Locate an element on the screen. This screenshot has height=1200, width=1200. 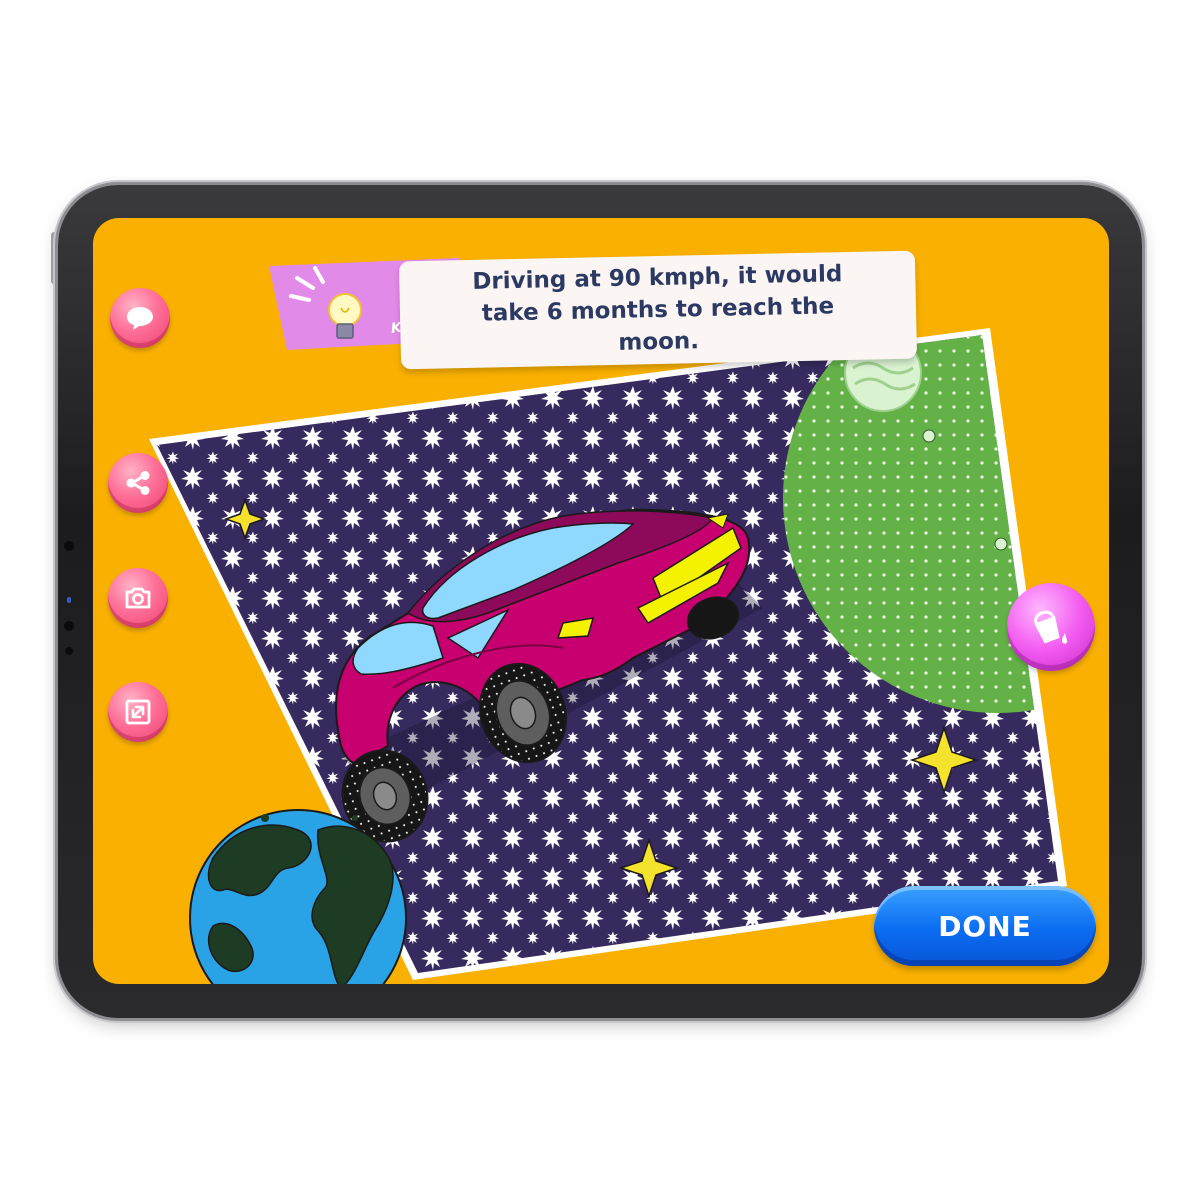
speech-bubble-icon is located at coordinates (140, 318).